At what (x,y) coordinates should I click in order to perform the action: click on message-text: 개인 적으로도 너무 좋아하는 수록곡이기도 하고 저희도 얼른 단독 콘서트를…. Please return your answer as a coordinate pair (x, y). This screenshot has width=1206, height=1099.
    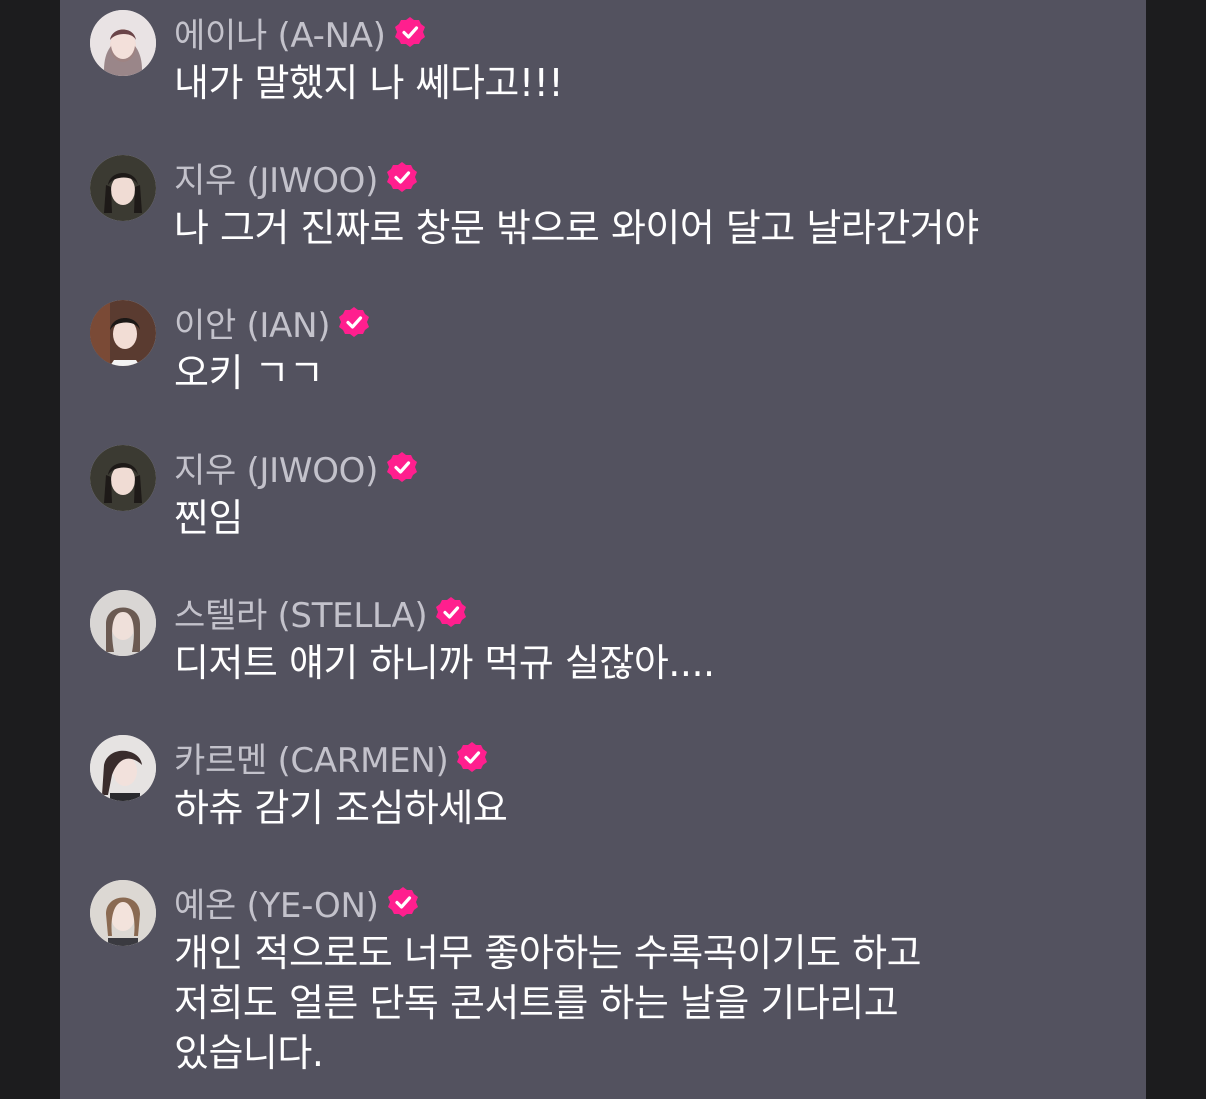
    Looking at the image, I should click on (548, 1003).